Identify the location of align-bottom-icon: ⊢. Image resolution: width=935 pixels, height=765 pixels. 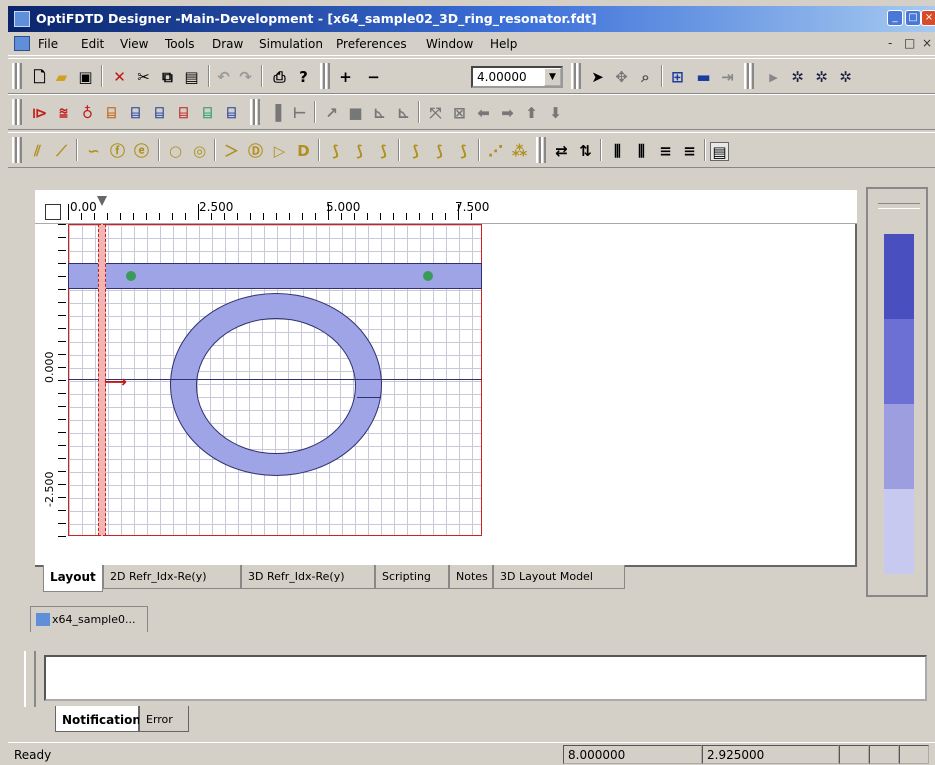
(299, 113).